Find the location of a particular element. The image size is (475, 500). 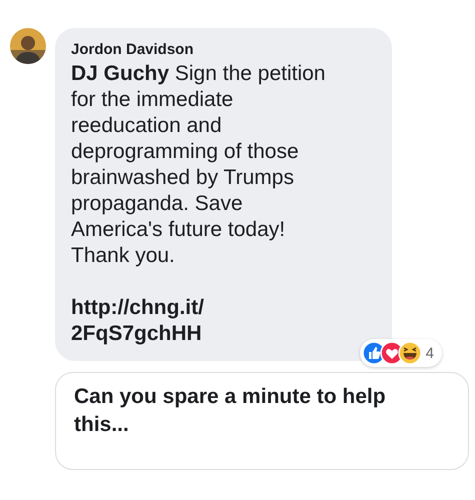

petition-link: http://chng.it/ 2FqS7gchHH is located at coordinates (137, 321).